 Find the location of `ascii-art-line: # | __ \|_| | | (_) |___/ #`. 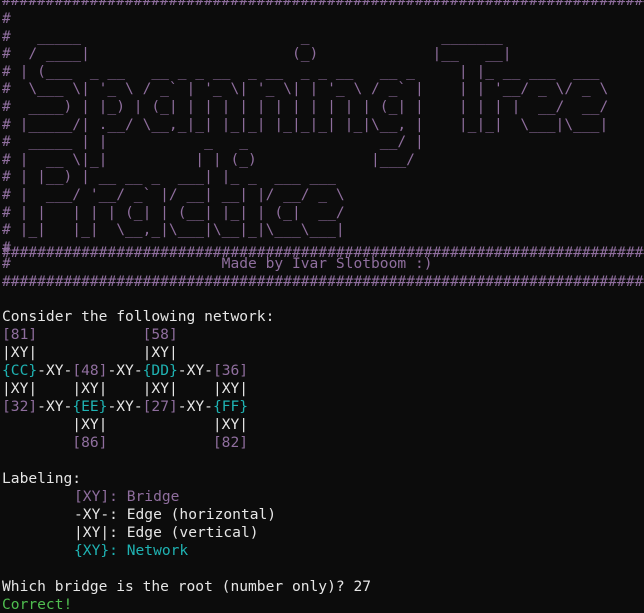

ascii-art-line: # | __ \|_| | | (_) |___/ # is located at coordinates (323, 159).